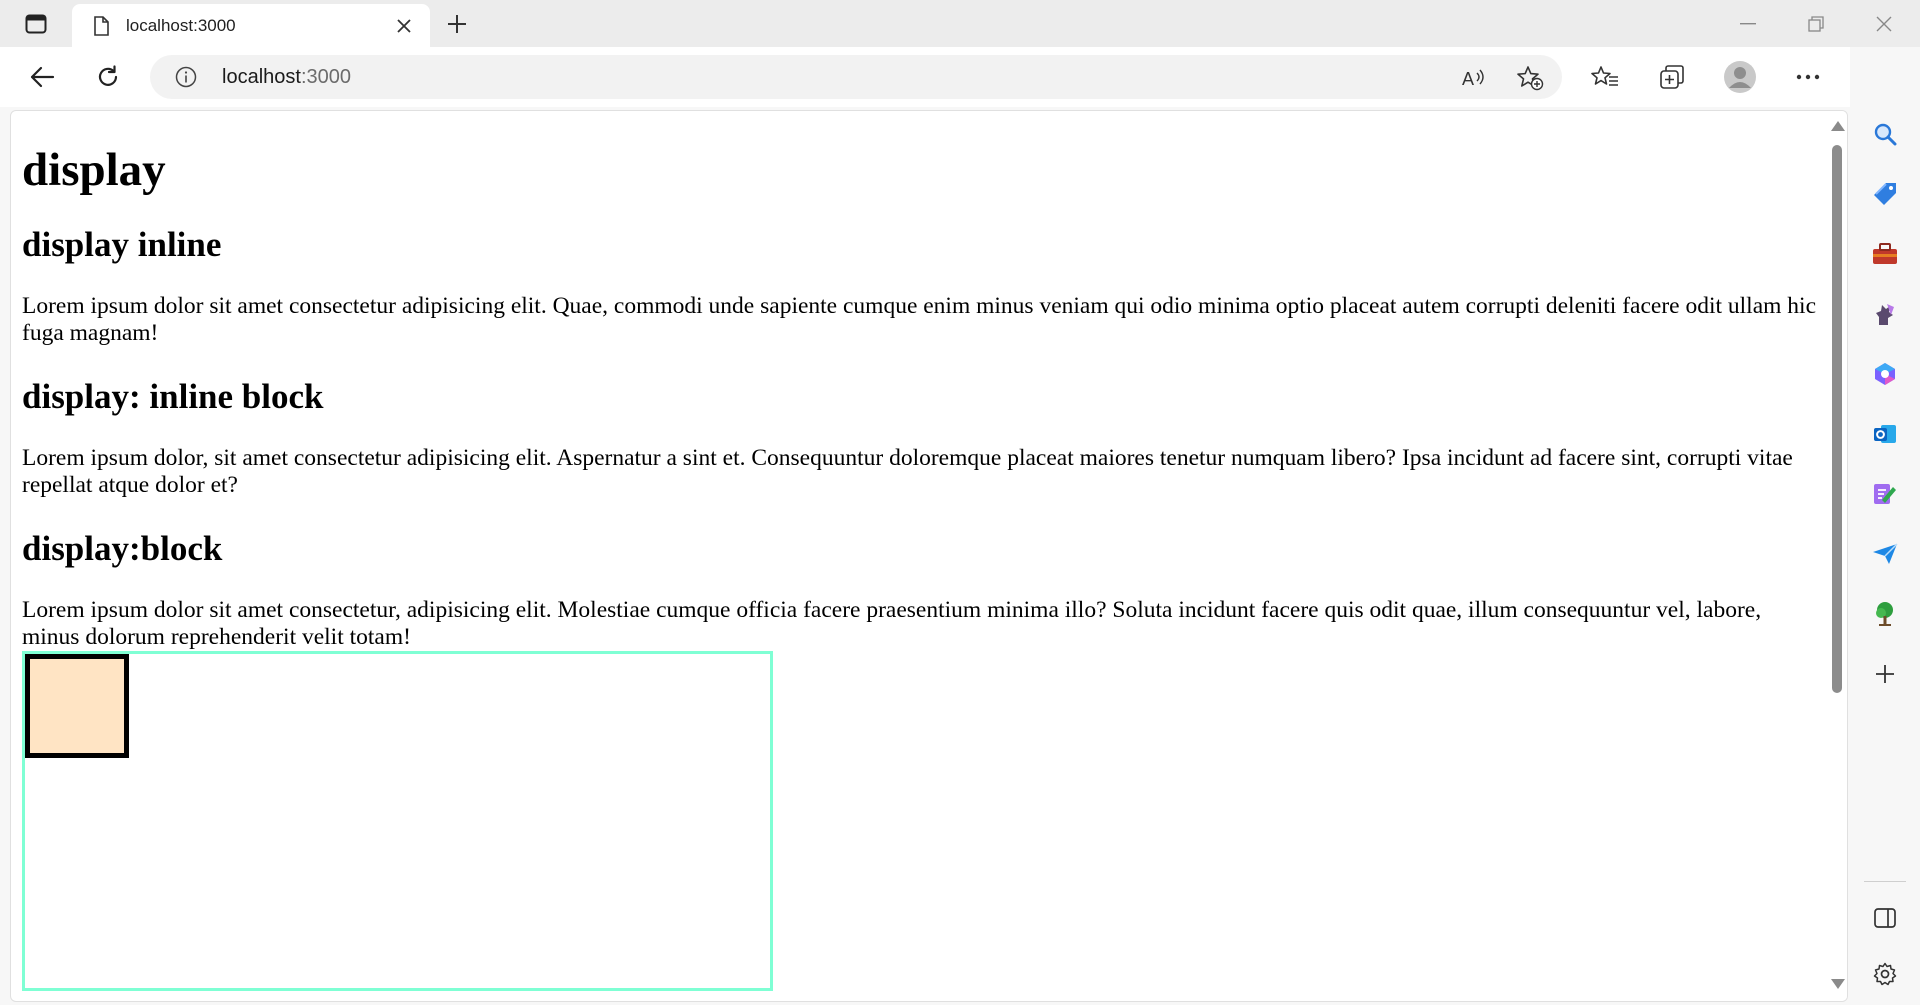  I want to click on add-icon, so click(1885, 674).